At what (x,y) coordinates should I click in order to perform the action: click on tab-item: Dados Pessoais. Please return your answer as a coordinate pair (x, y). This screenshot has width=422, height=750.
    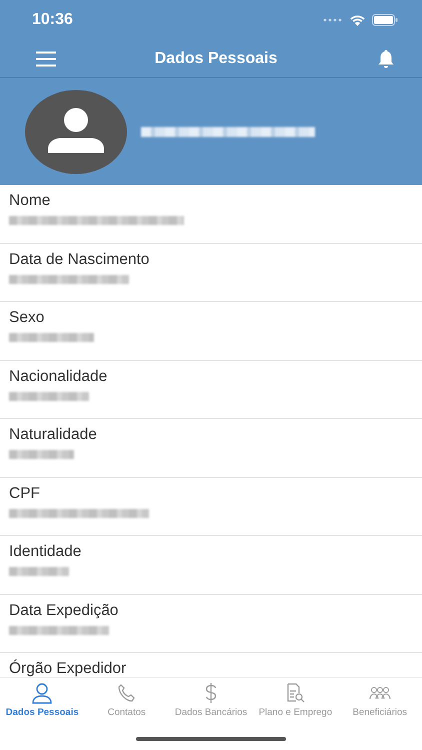
    Looking at the image, I should click on (42, 703).